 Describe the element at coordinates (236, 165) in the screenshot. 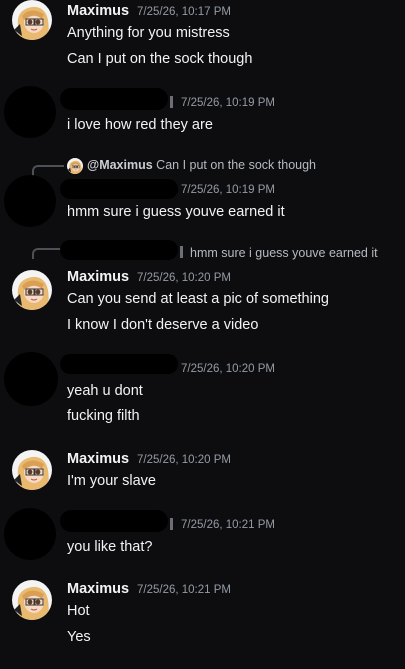

I see `reply-snippet: Can I put on the sock though` at that location.